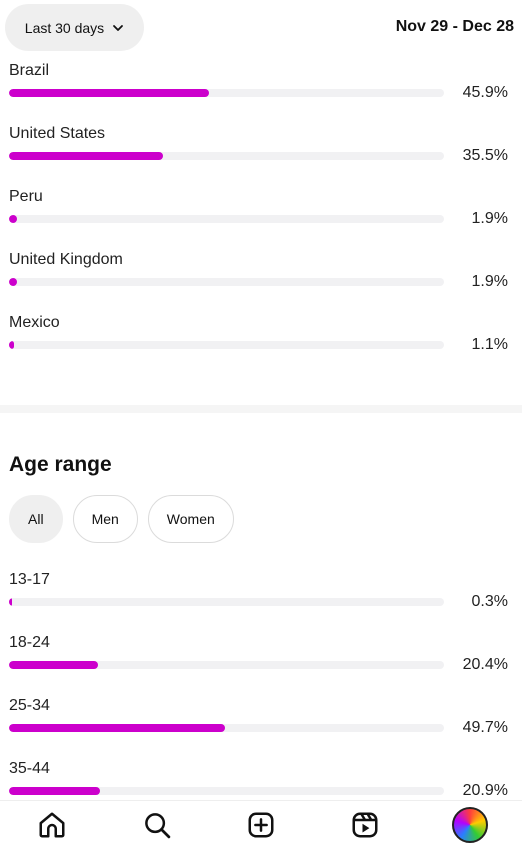 The width and height of the screenshot is (522, 848). What do you see at coordinates (34, 322) in the screenshot?
I see `location-label: Mexico` at bounding box center [34, 322].